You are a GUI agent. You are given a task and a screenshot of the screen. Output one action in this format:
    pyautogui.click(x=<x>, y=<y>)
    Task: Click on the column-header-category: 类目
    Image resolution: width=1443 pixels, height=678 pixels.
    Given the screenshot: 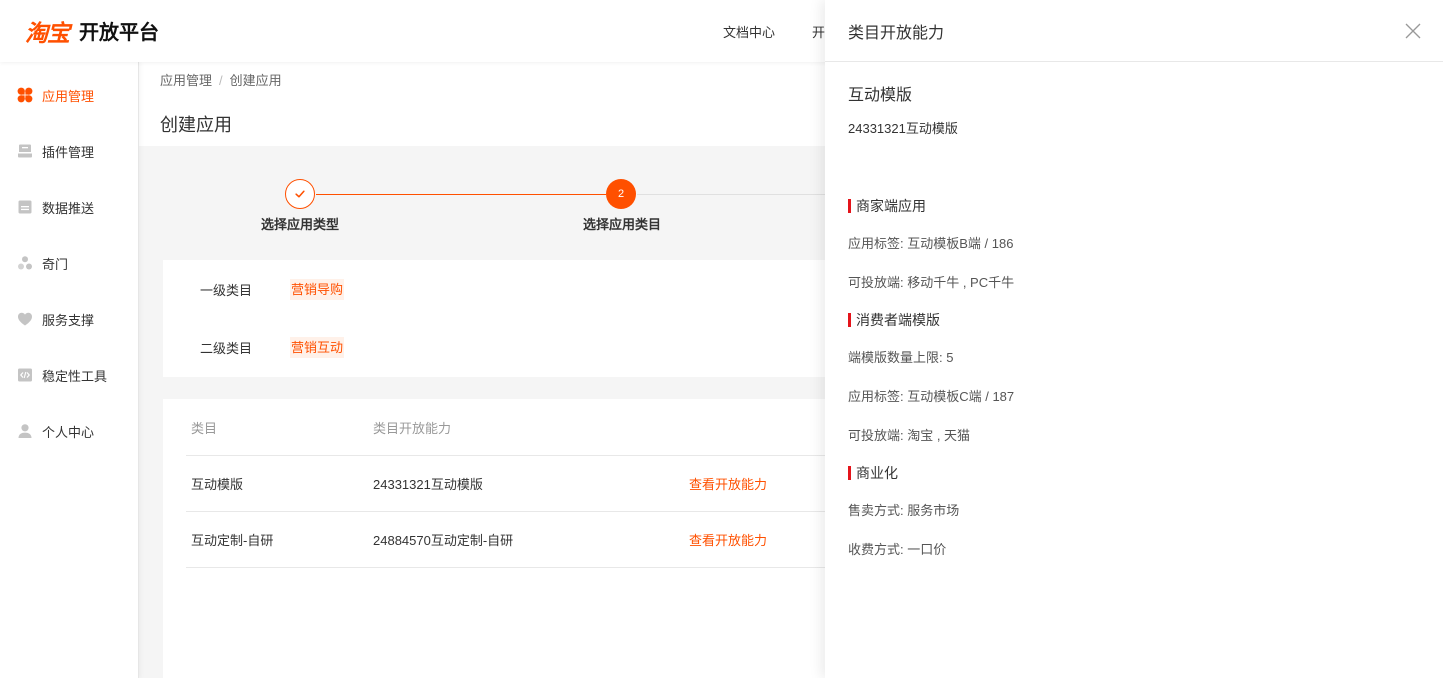 What is the action you would take?
    pyautogui.click(x=204, y=428)
    